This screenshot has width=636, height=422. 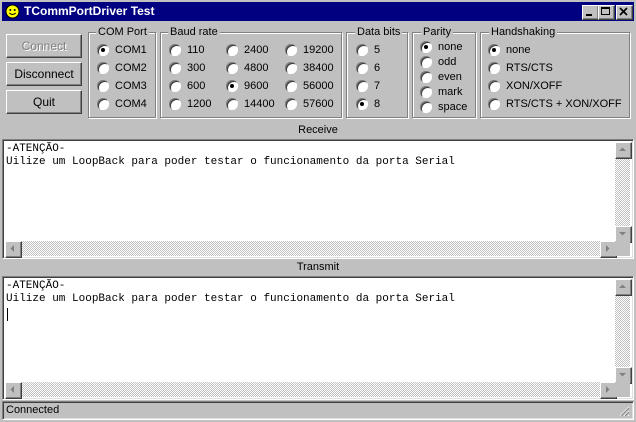 What do you see at coordinates (523, 32) in the screenshot?
I see `handshaking-title: Handshaking` at bounding box center [523, 32].